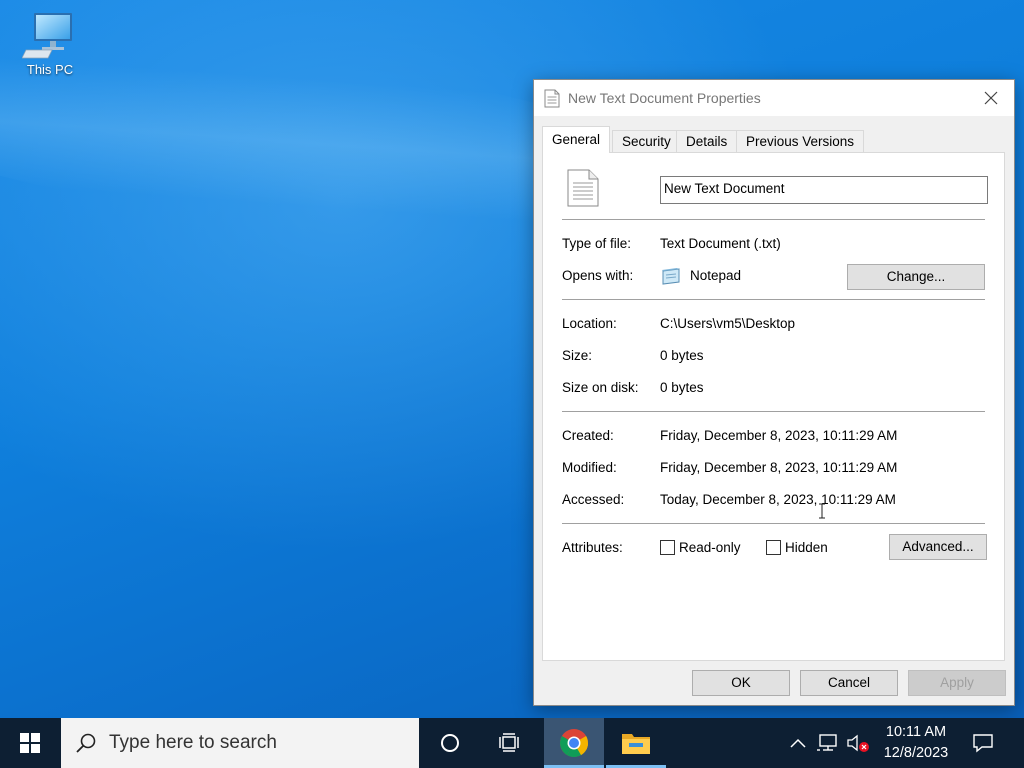 Image resolution: width=1024 pixels, height=768 pixels. Describe the element at coordinates (916, 732) in the screenshot. I see `clock-time: 10:11 AM` at that location.